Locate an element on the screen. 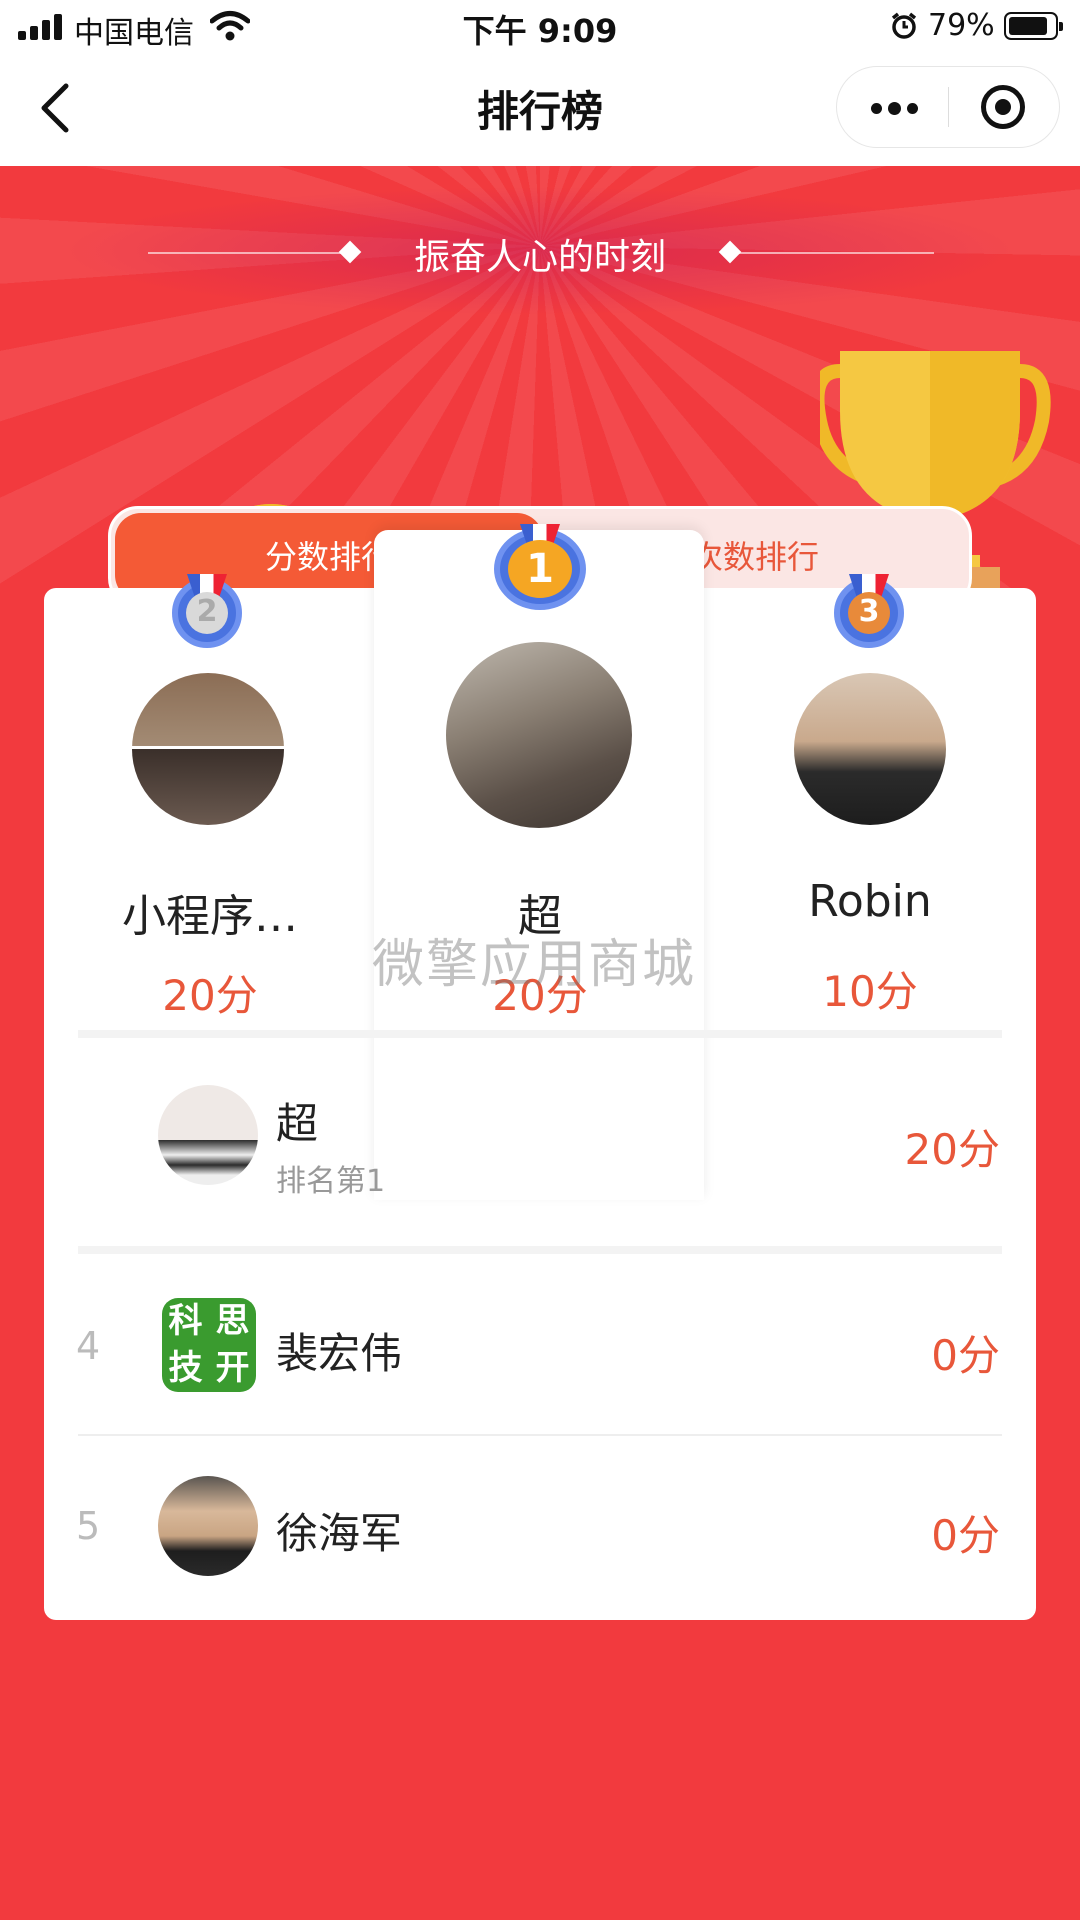 The height and width of the screenshot is (1920, 1080). gold-medal-icon: 1 is located at coordinates (540, 567).